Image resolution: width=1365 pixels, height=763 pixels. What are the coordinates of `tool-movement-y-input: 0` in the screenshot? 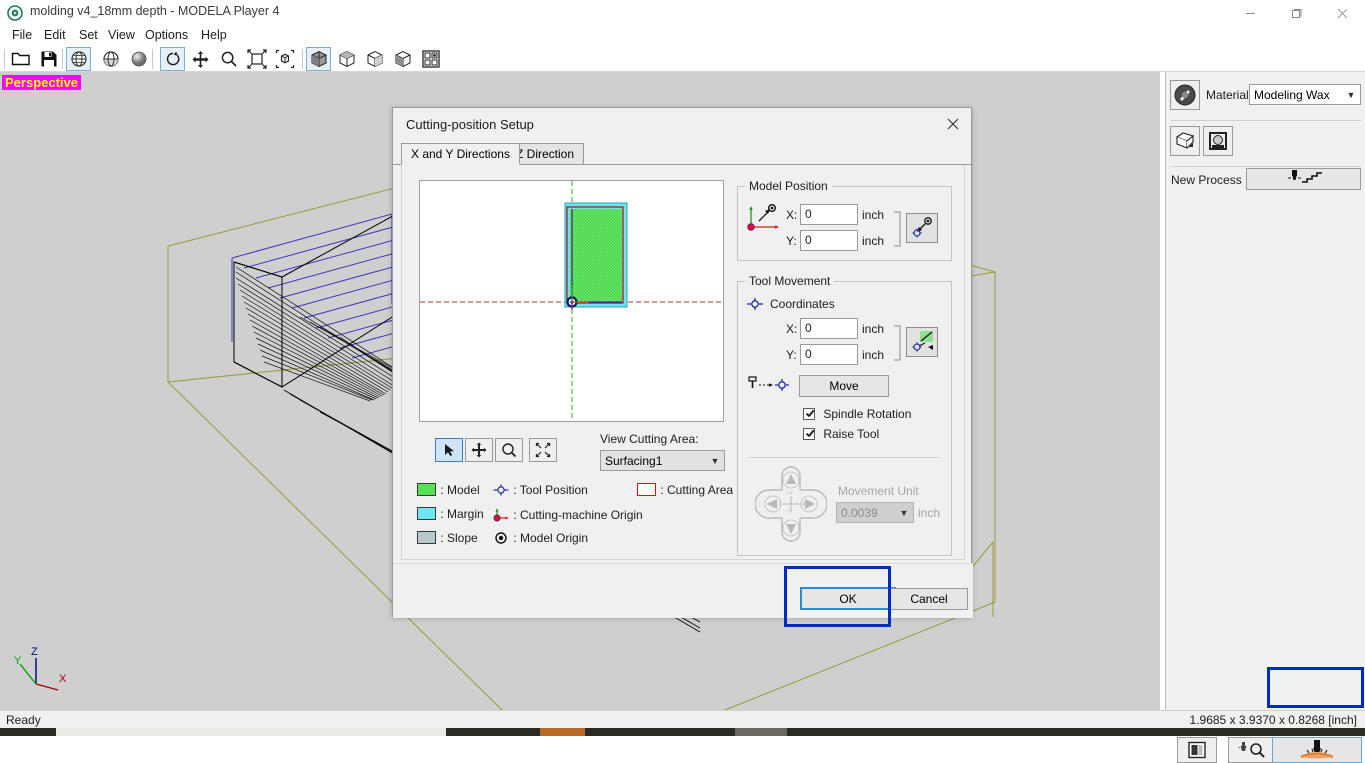 It's located at (829, 354).